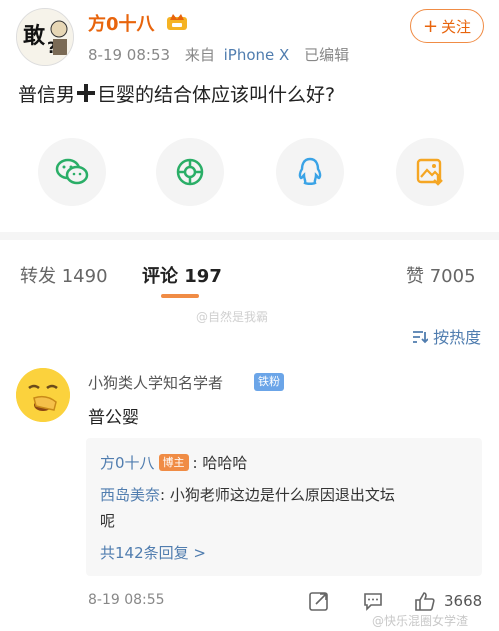 This screenshot has width=499, height=631. What do you see at coordinates (126, 600) in the screenshot?
I see `comment-timestamp: 8-19 08:55` at bounding box center [126, 600].